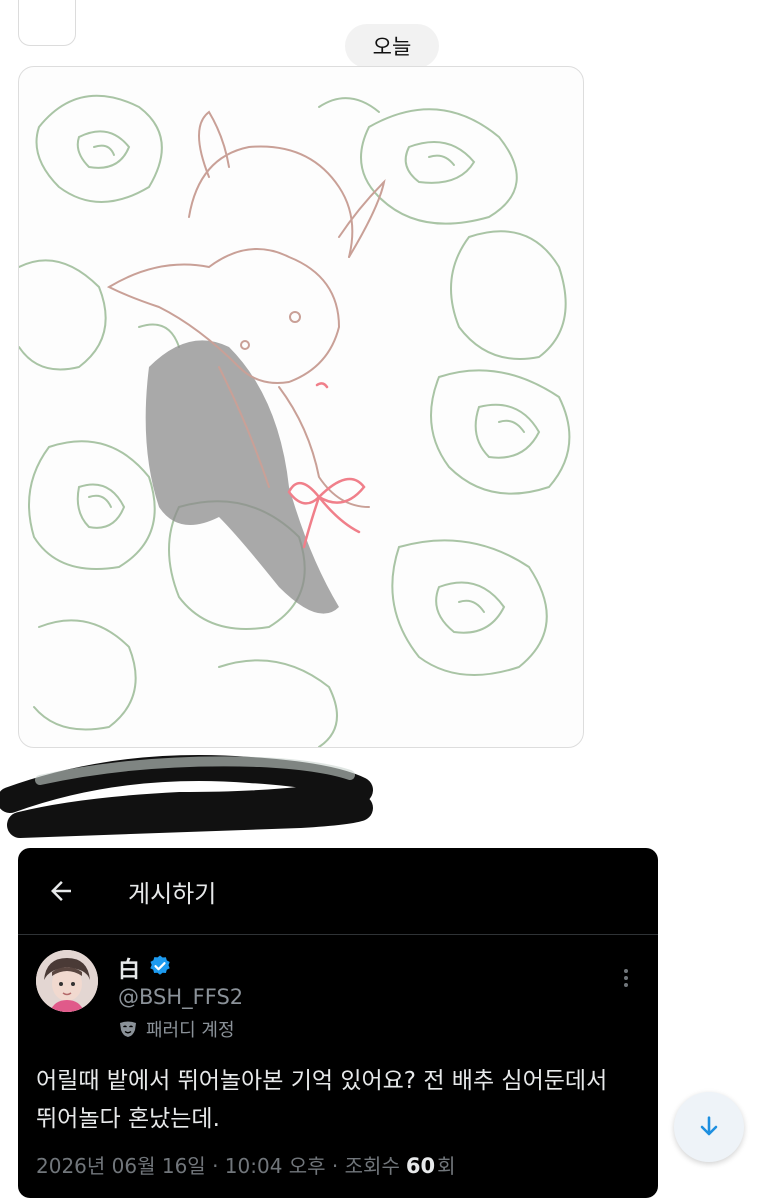 This screenshot has height=1200, width=784. I want to click on scroll-to-bottom-button, so click(709, 1127).